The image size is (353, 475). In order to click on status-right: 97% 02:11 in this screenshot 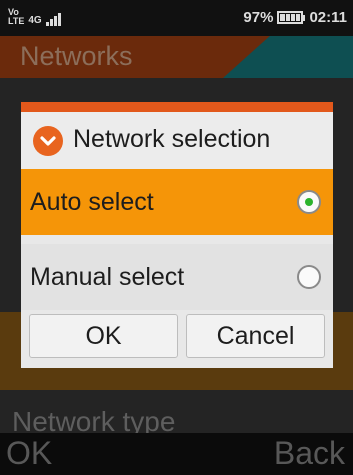, I will do `click(295, 17)`.